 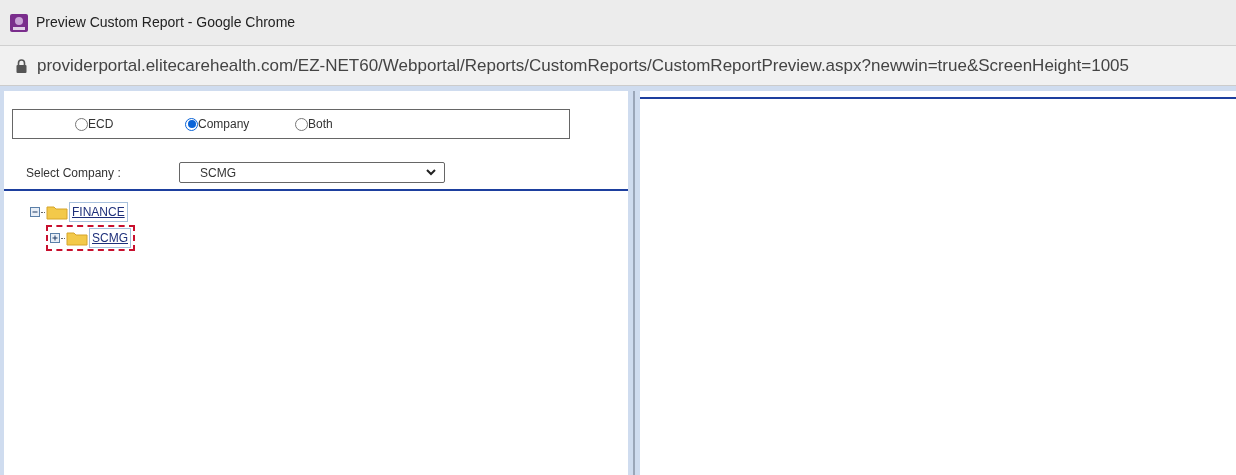 I want to click on lock-icon, so click(x=21, y=65).